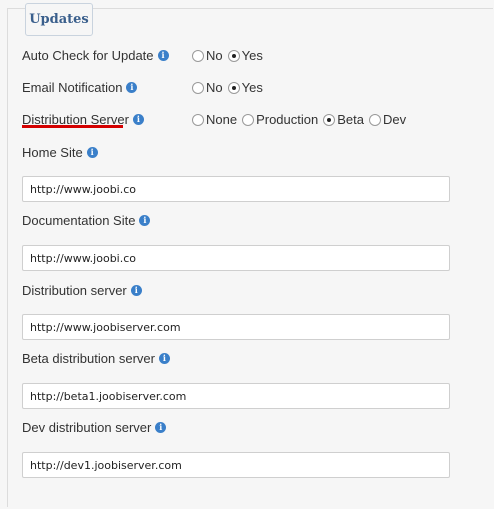 Image resolution: width=494 pixels, height=509 pixels. What do you see at coordinates (350, 119) in the screenshot?
I see `radio-label: Beta` at bounding box center [350, 119].